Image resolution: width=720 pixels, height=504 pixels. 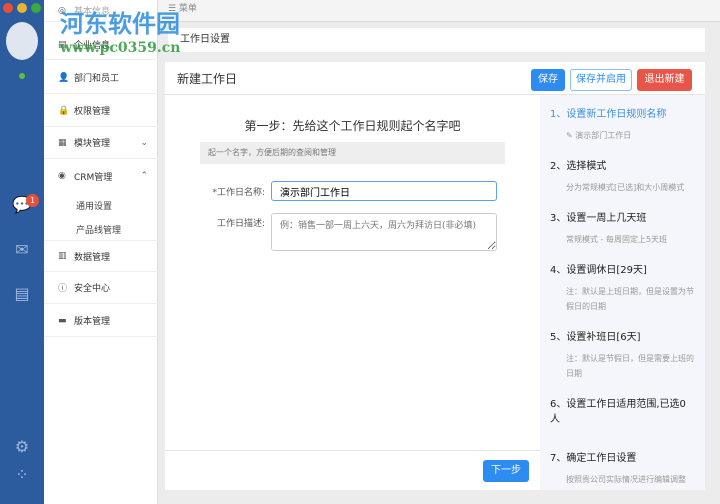 I want to click on apps-icon: ⁘, so click(x=22, y=475).